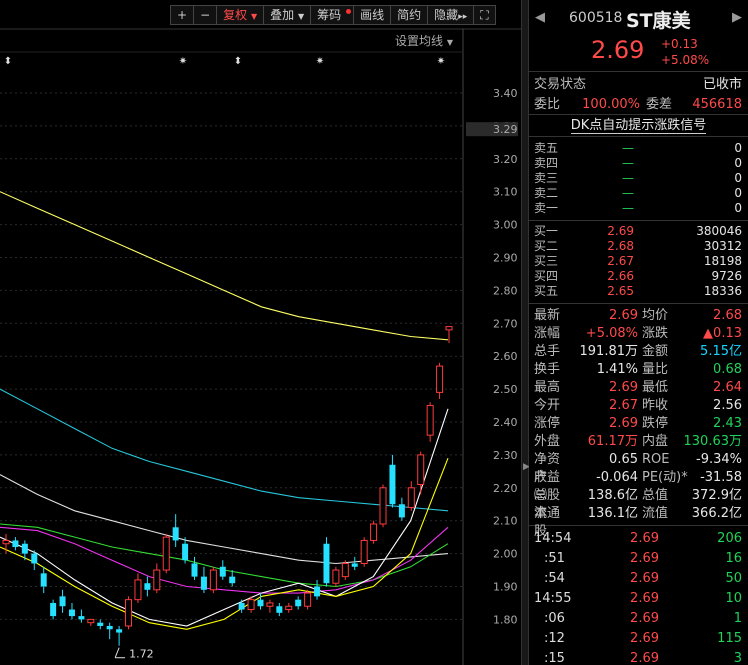 This screenshot has width=748, height=665. What do you see at coordinates (333, 15) in the screenshot?
I see `chips-button: 筹码` at bounding box center [333, 15].